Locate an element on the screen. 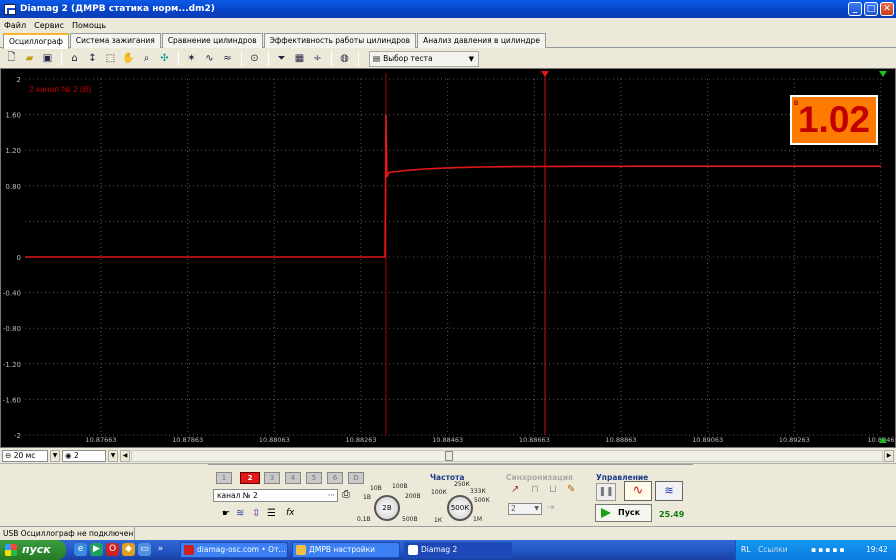 The height and width of the screenshot is (560, 896). x-tick-label: 10.88063 is located at coordinates (274, 440).